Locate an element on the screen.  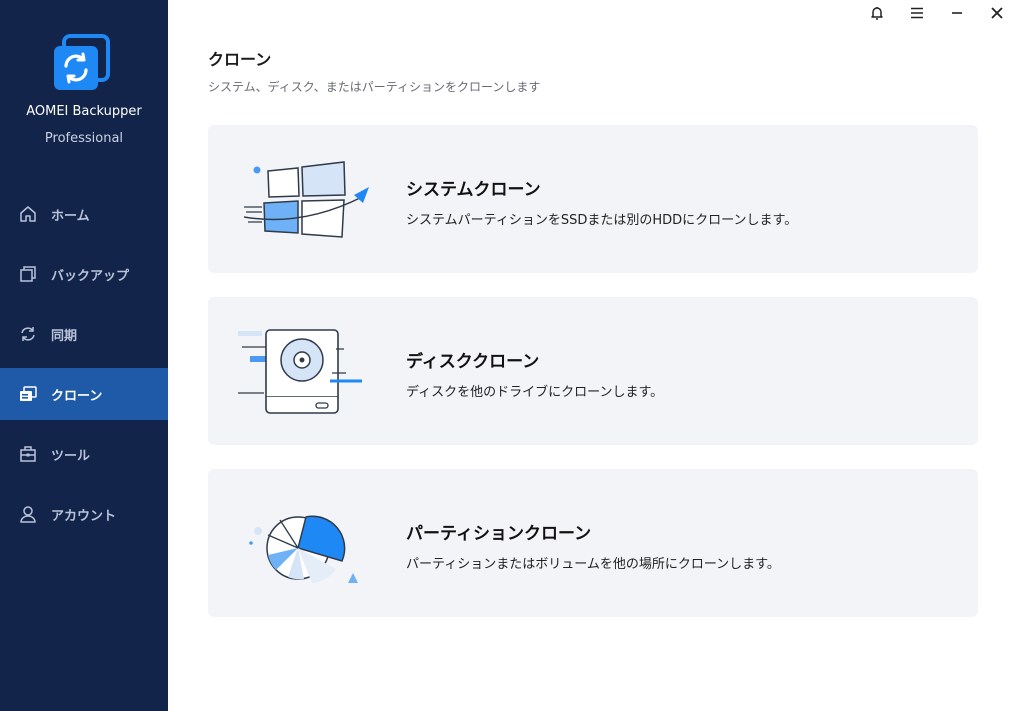
system-clone-title: システムクローン is located at coordinates (473, 190).